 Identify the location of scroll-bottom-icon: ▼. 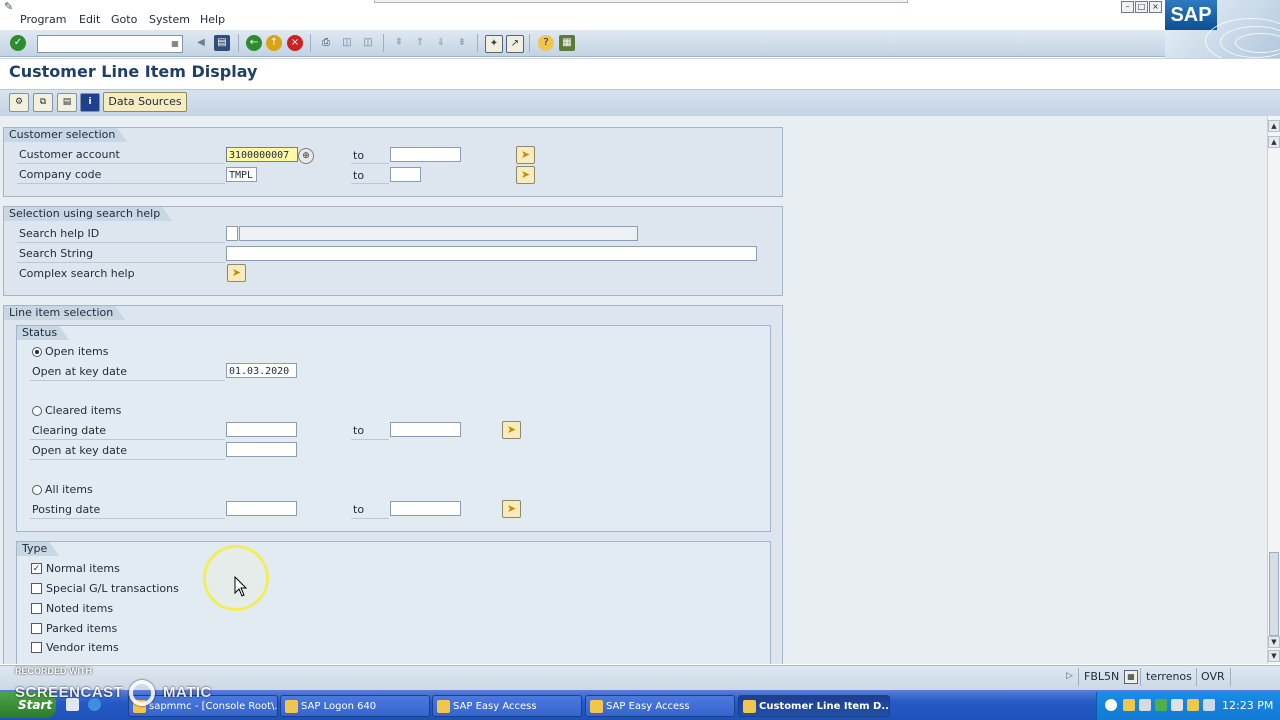
(1274, 656).